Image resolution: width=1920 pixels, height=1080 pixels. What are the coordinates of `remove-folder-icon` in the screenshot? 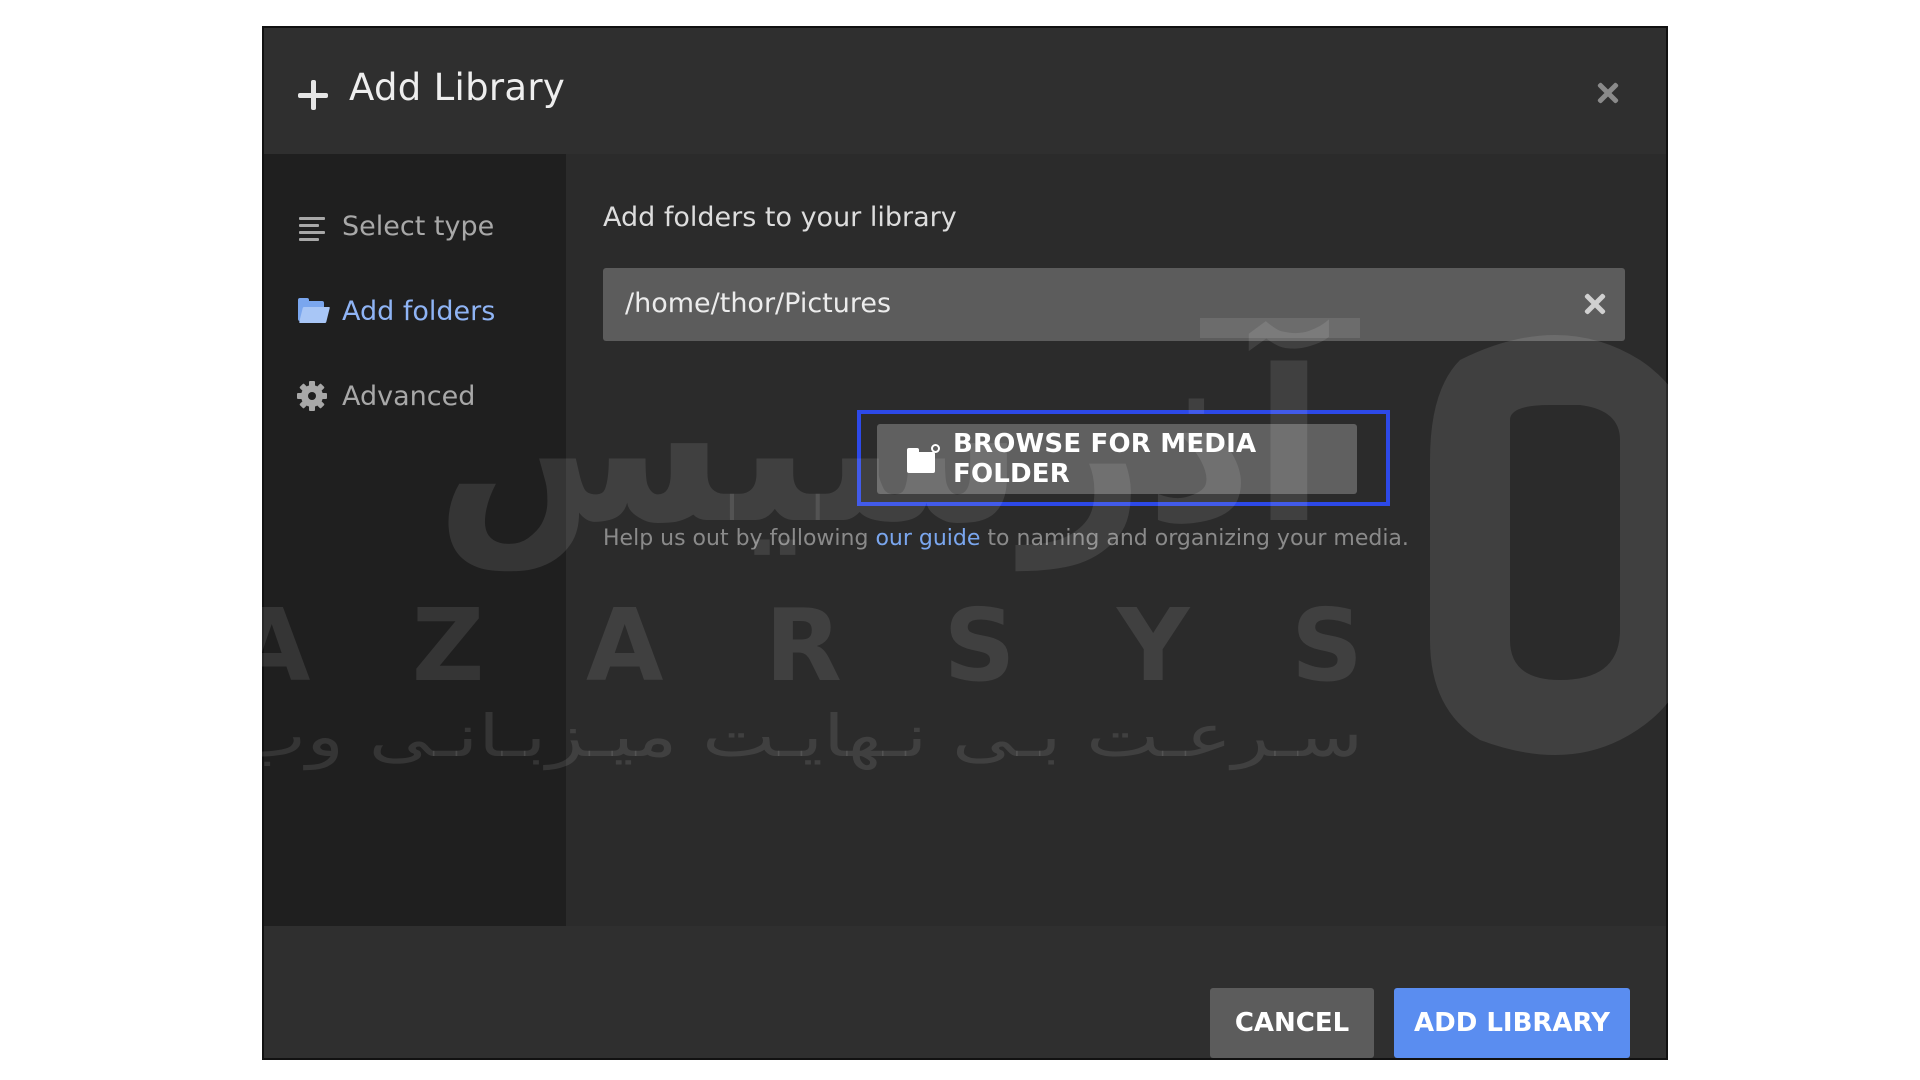 It's located at (1595, 304).